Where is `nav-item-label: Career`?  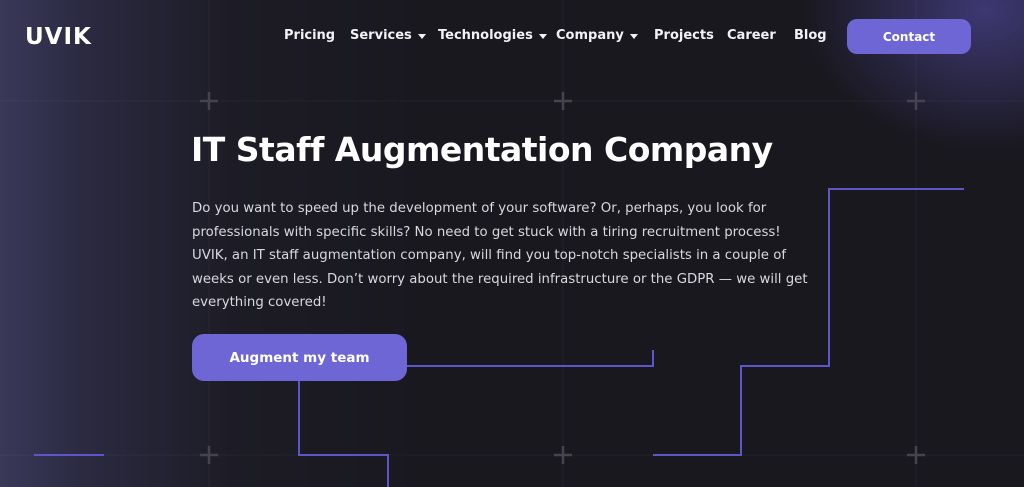 nav-item-label: Career is located at coordinates (751, 35).